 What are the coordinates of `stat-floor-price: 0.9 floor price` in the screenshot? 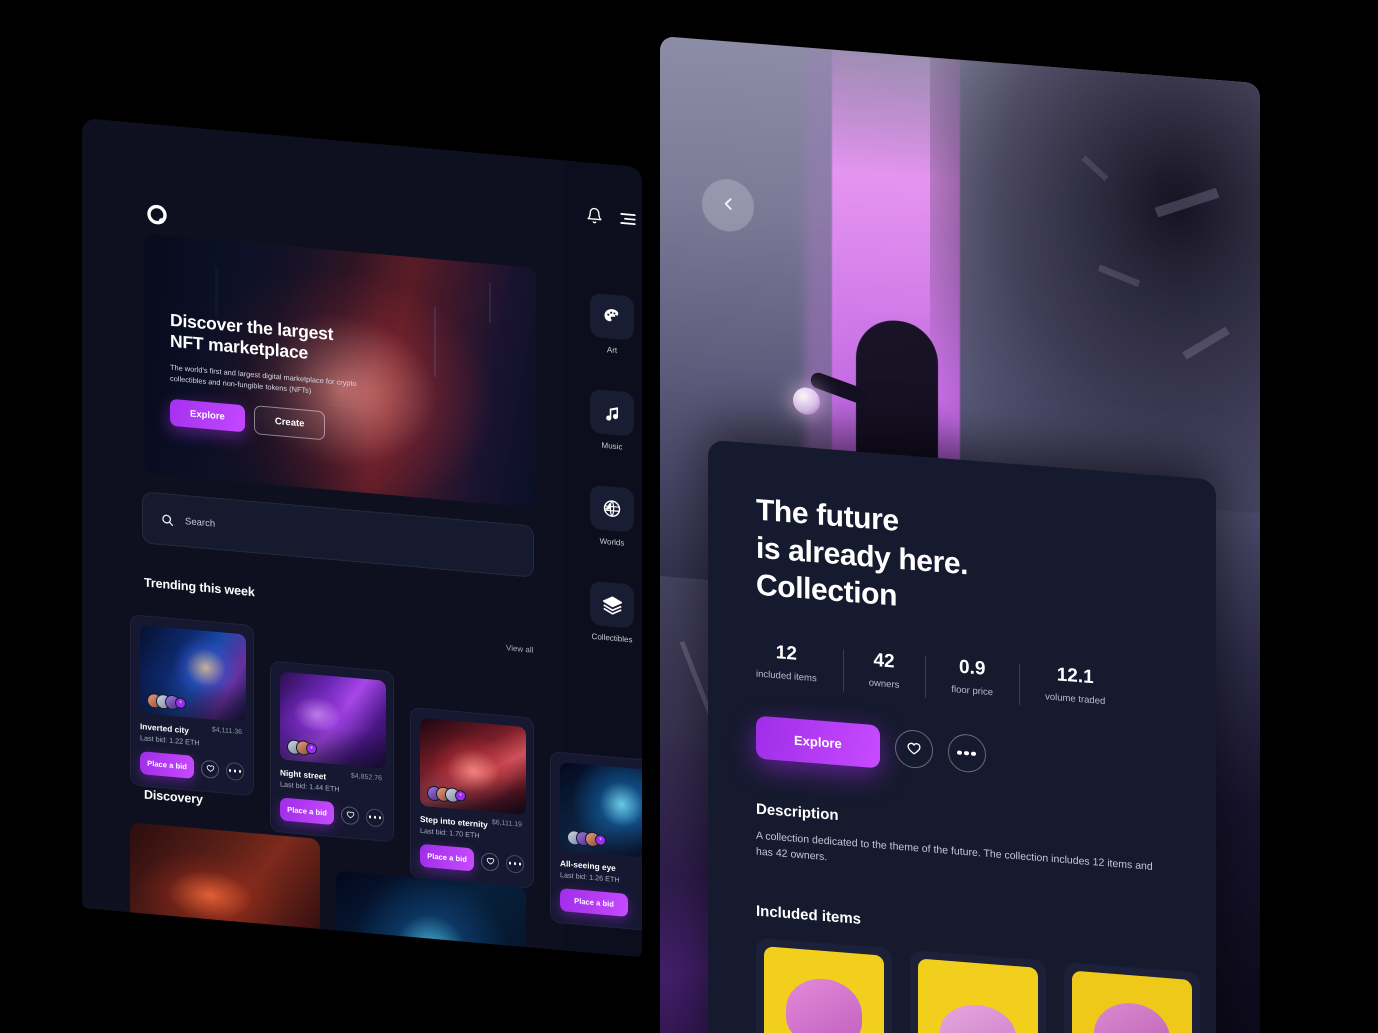 It's located at (972, 676).